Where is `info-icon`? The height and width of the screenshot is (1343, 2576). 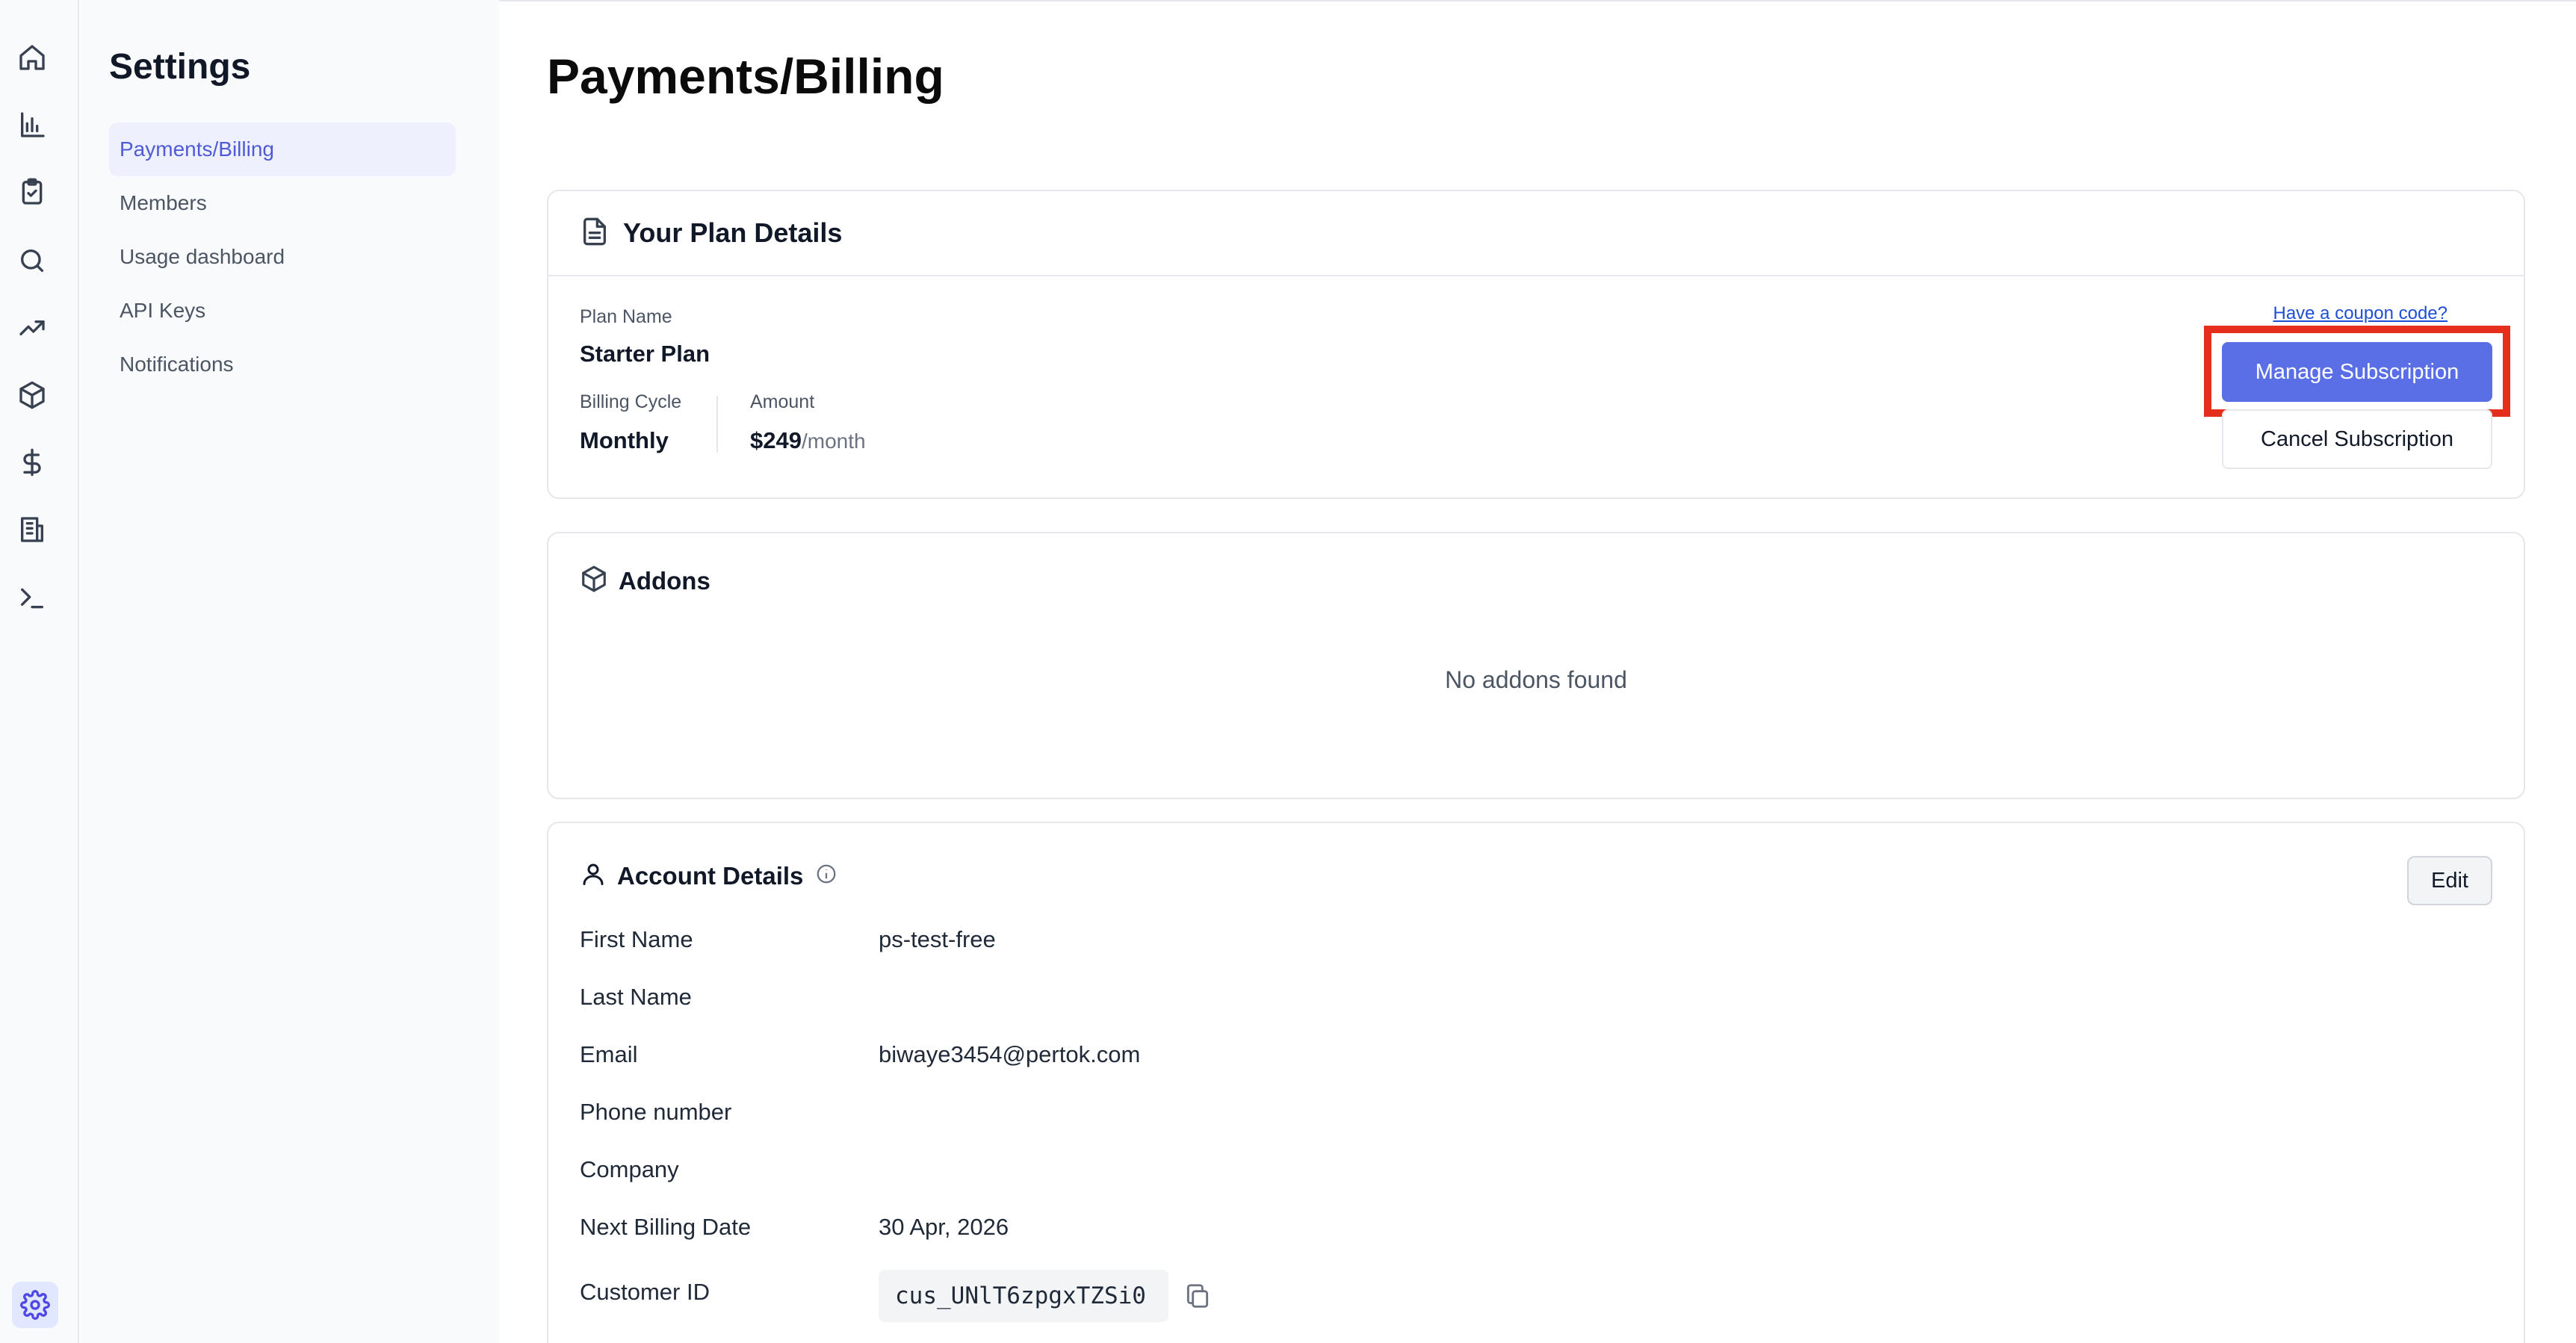 info-icon is located at coordinates (820, 876).